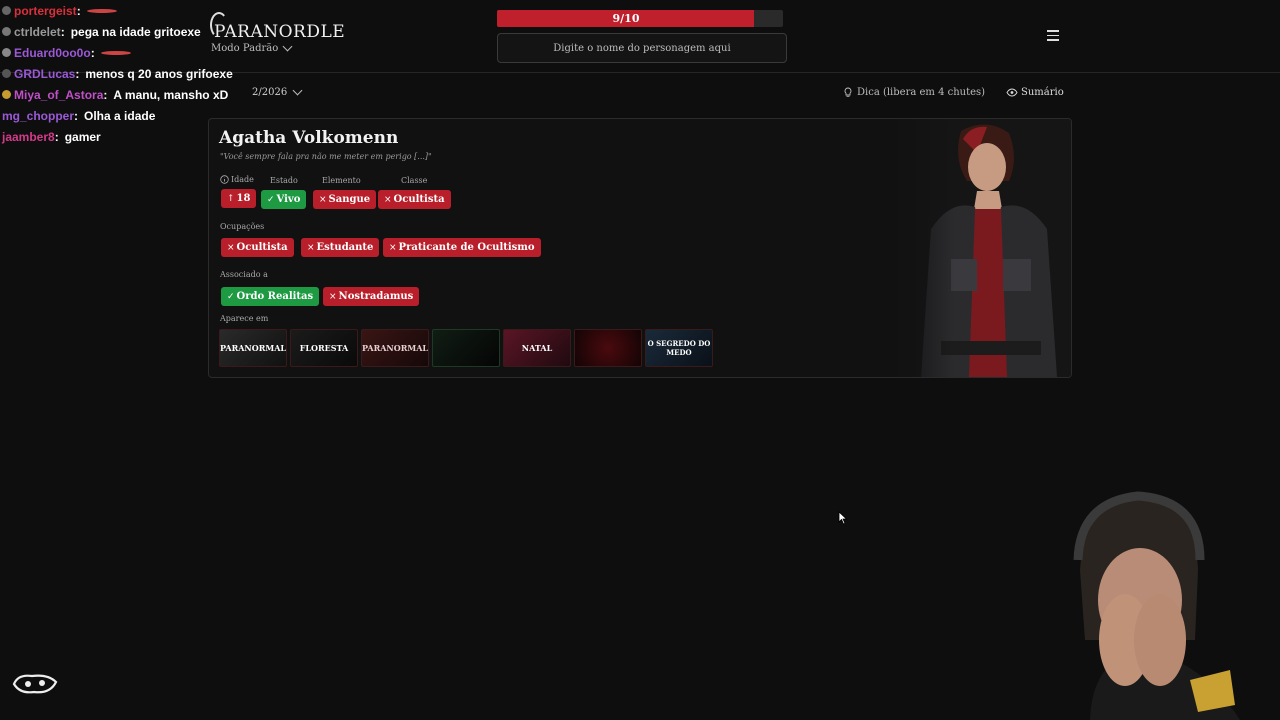  What do you see at coordinates (284, 180) in the screenshot?
I see `state-label: Estado` at bounding box center [284, 180].